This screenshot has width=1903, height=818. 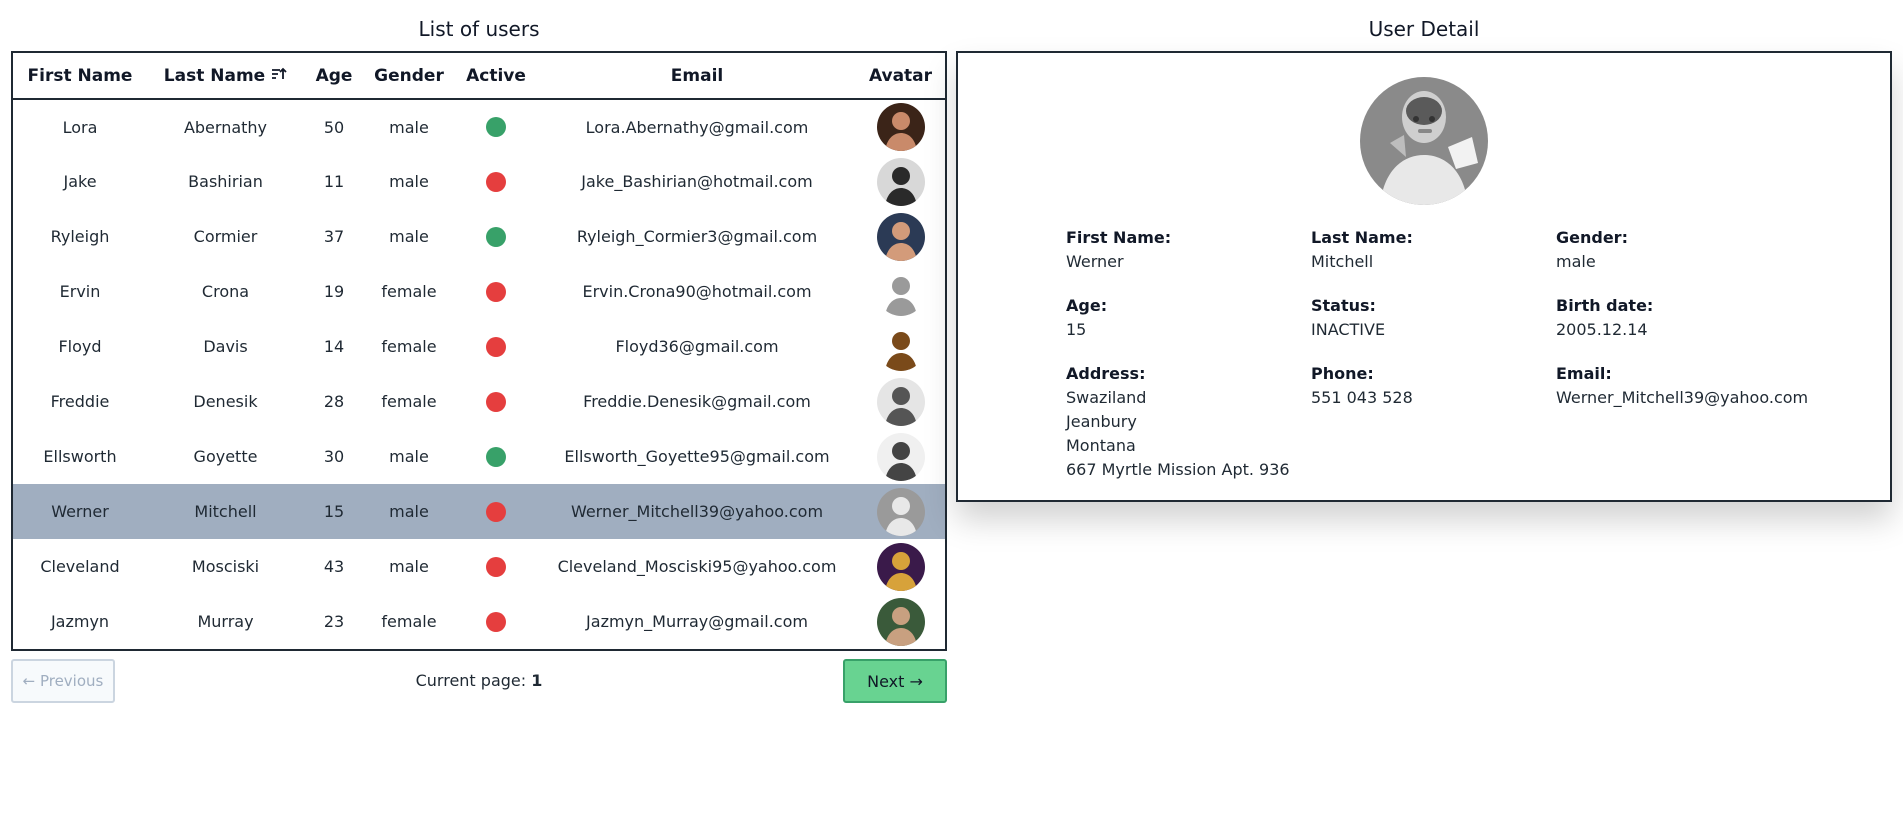 I want to click on column-header-gender: Gender, so click(x=409, y=76).